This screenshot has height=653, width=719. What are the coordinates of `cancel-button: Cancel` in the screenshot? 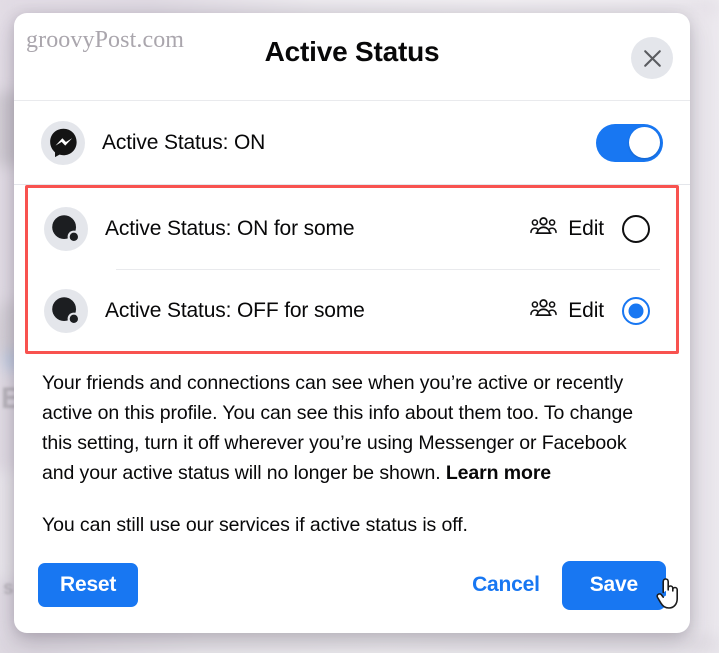 It's located at (506, 585).